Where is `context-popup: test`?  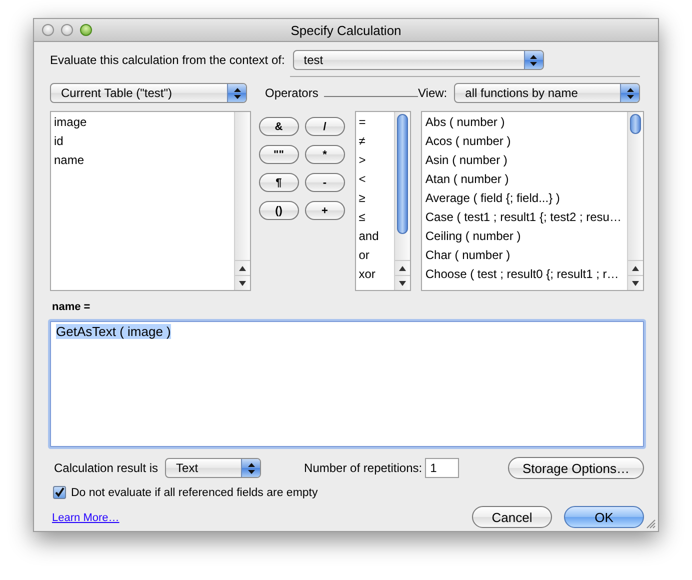
context-popup: test is located at coordinates (418, 60).